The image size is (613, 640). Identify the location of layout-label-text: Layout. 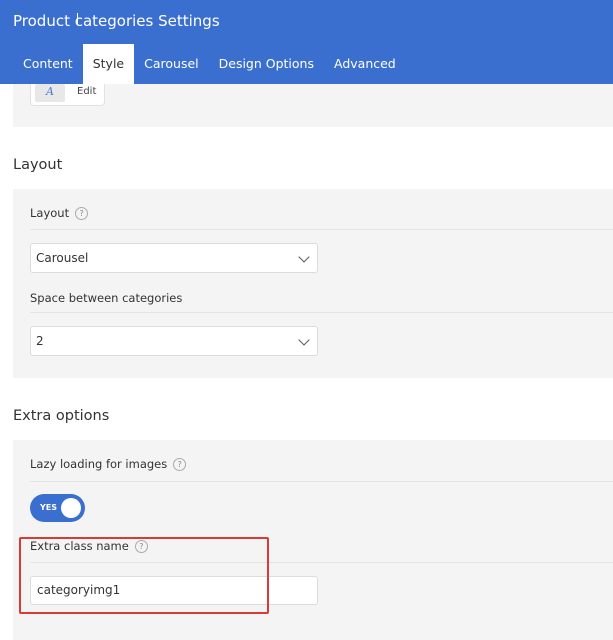
(50, 213).